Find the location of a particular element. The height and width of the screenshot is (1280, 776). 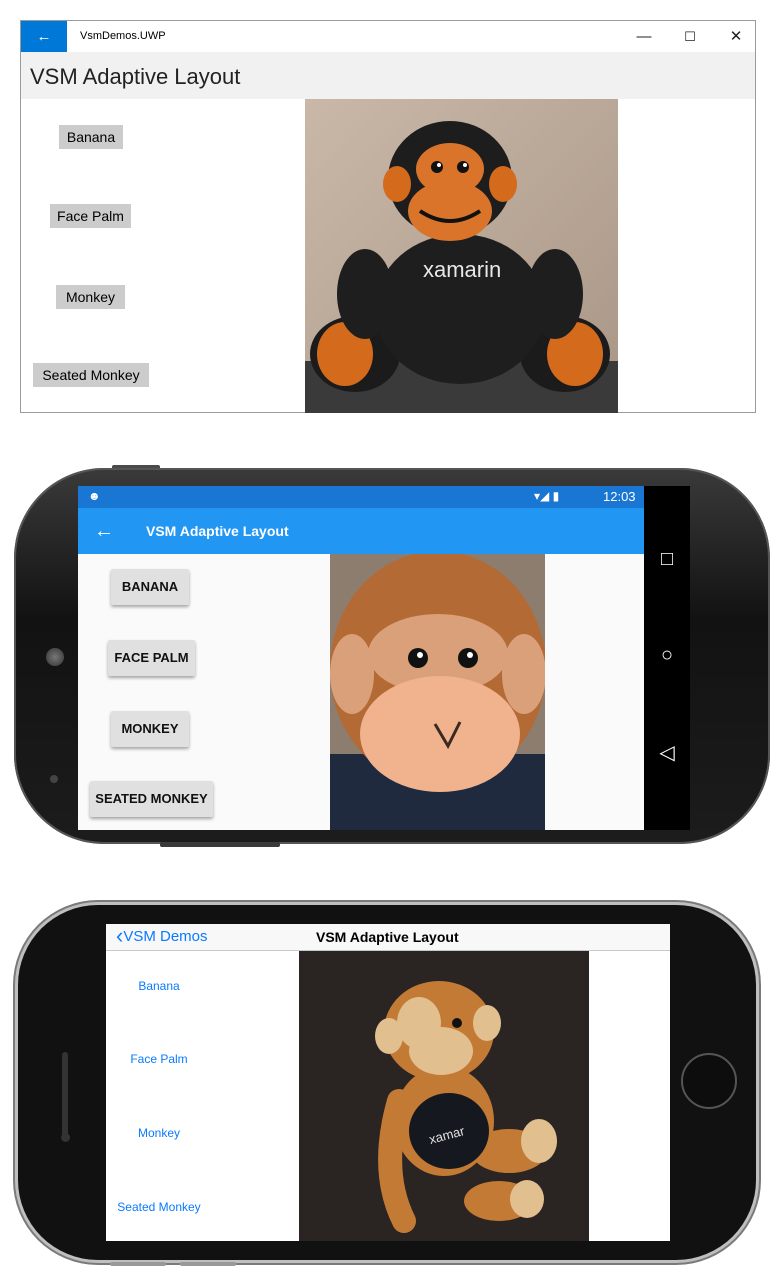

uwp-title-bar: ← VsmDemos.UWP — ☐ ✕ is located at coordinates (388, 36).